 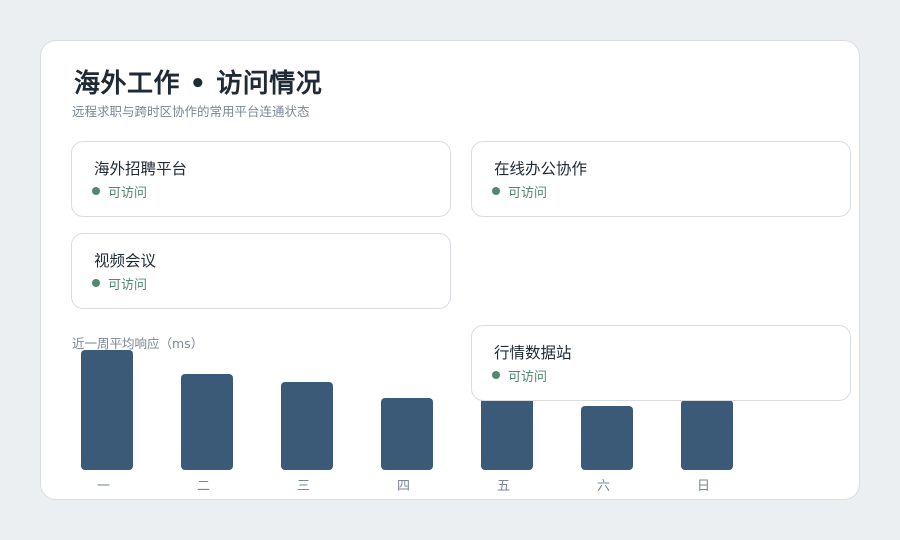 I want to click on x-tick-label: 四, so click(x=403, y=486).